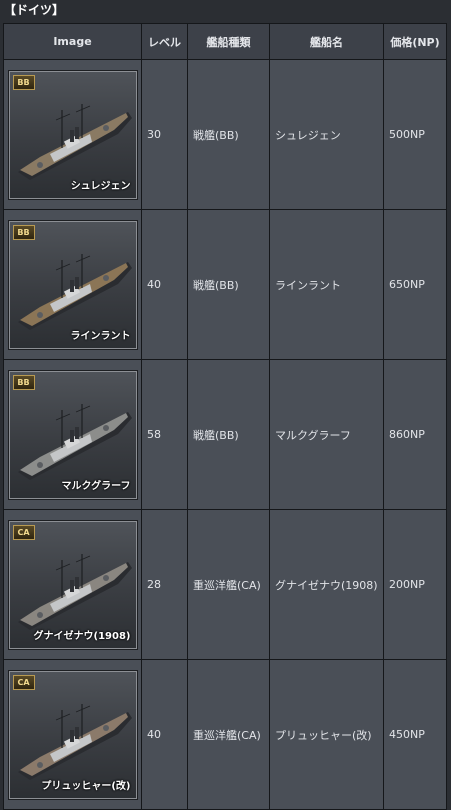 The image size is (451, 810). I want to click on ship-level: 30, so click(164, 134).